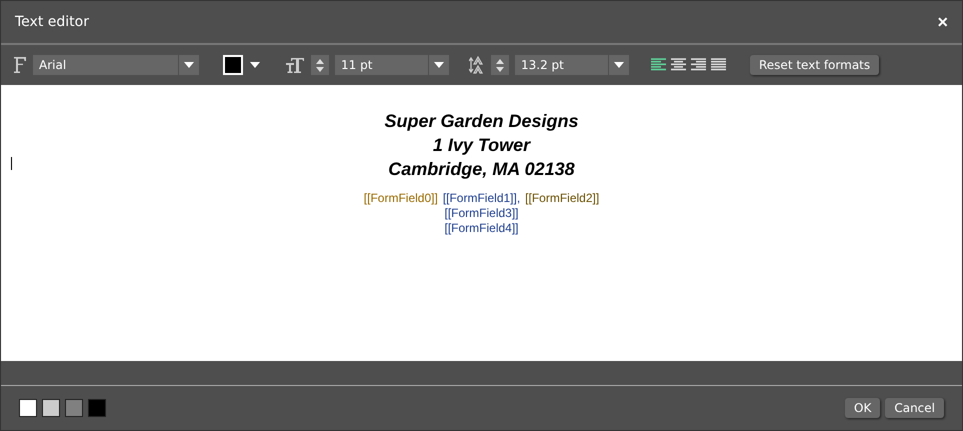 This screenshot has width=963, height=431. Describe the element at coordinates (295, 65) in the screenshot. I see `font-size-icon` at that location.